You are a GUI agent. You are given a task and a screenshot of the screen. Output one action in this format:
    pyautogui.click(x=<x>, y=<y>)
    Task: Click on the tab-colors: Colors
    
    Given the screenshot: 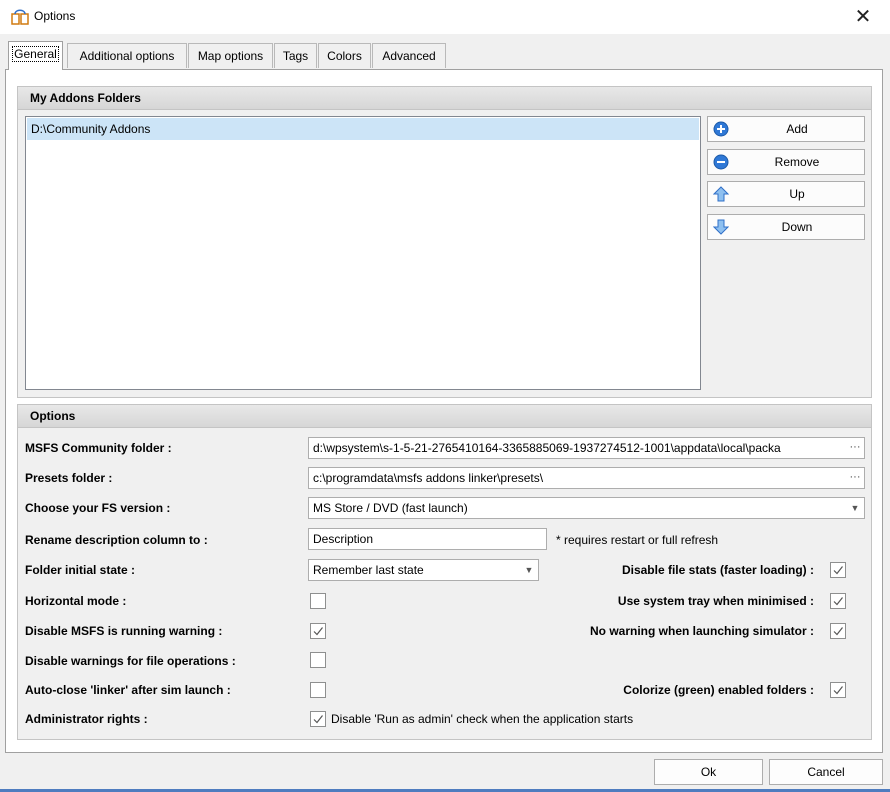 What is the action you would take?
    pyautogui.click(x=344, y=55)
    